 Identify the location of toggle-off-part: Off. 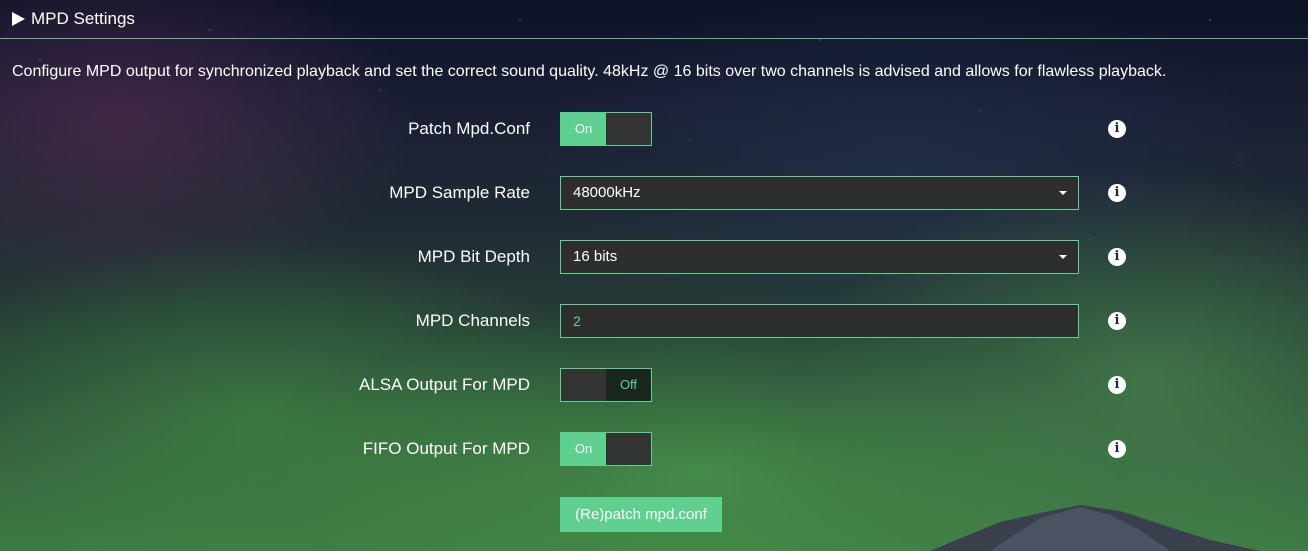
(628, 385).